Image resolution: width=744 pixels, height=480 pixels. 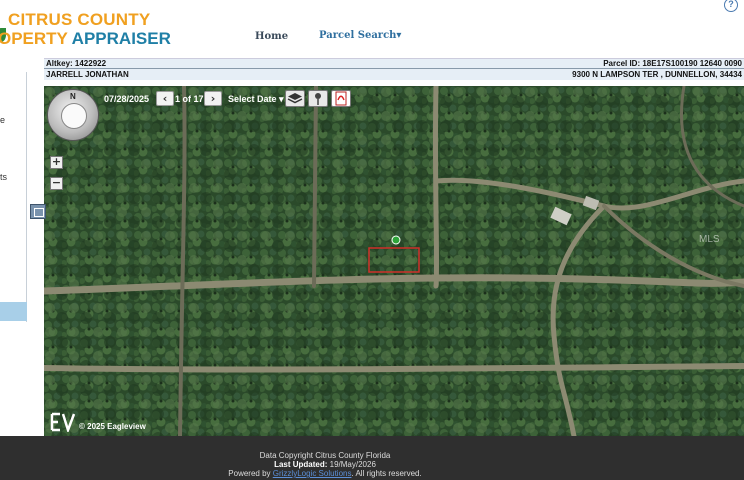 What do you see at coordinates (731, 6) in the screenshot?
I see `help-icon: ?` at bounding box center [731, 6].